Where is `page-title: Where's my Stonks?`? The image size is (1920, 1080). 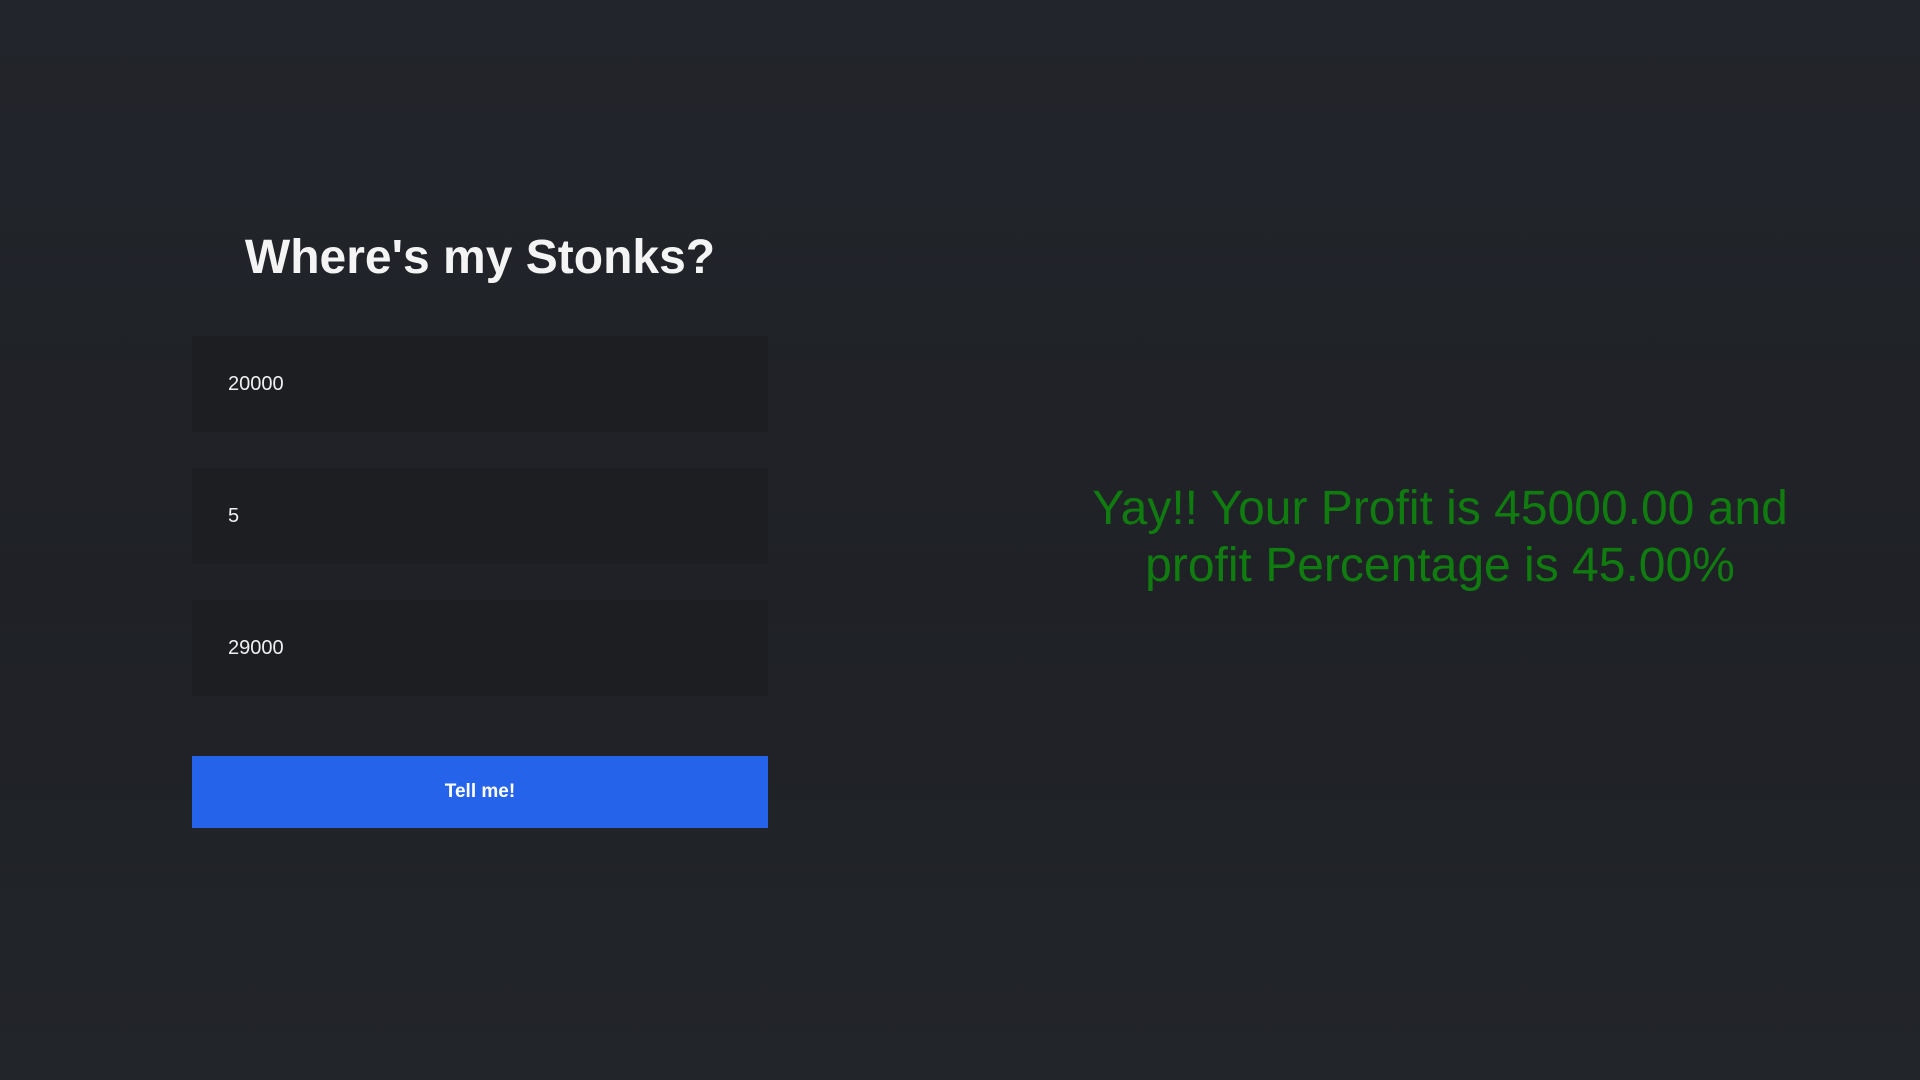
page-title: Where's my Stonks? is located at coordinates (480, 257).